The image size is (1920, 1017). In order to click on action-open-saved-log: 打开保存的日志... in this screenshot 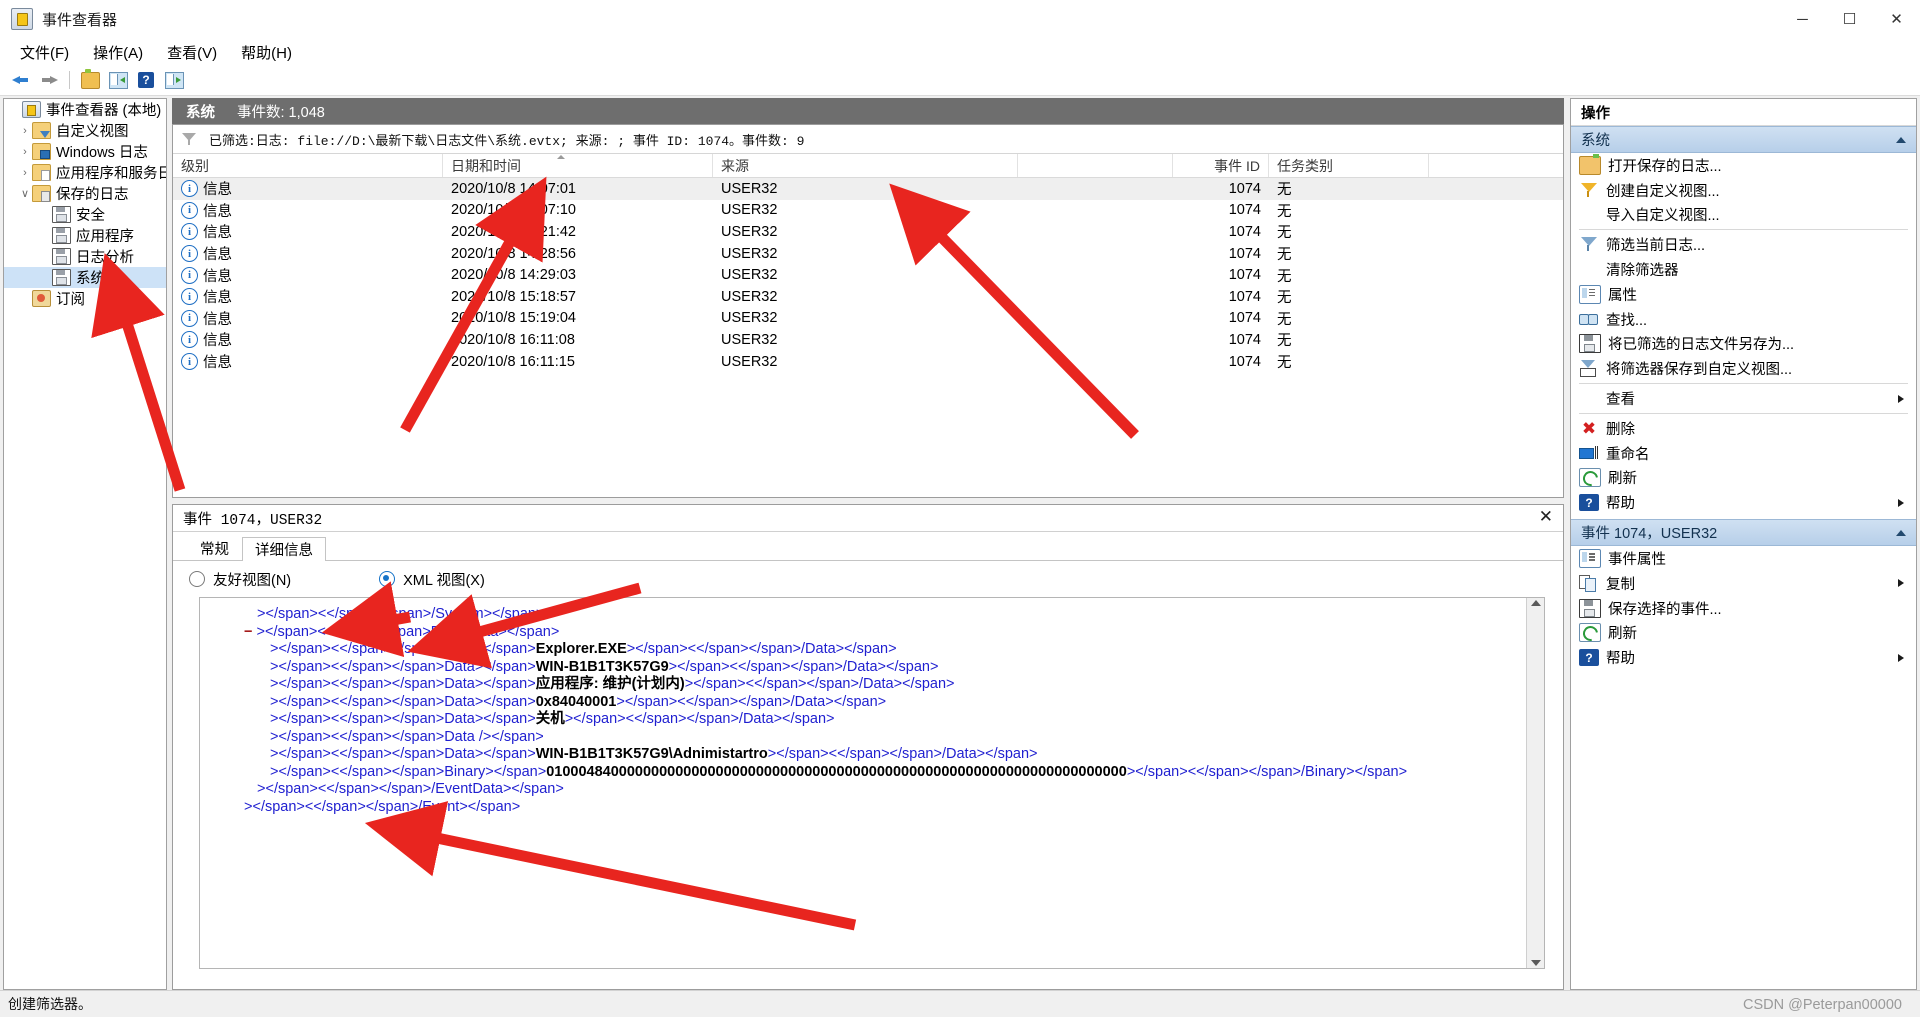, I will do `click(1743, 165)`.